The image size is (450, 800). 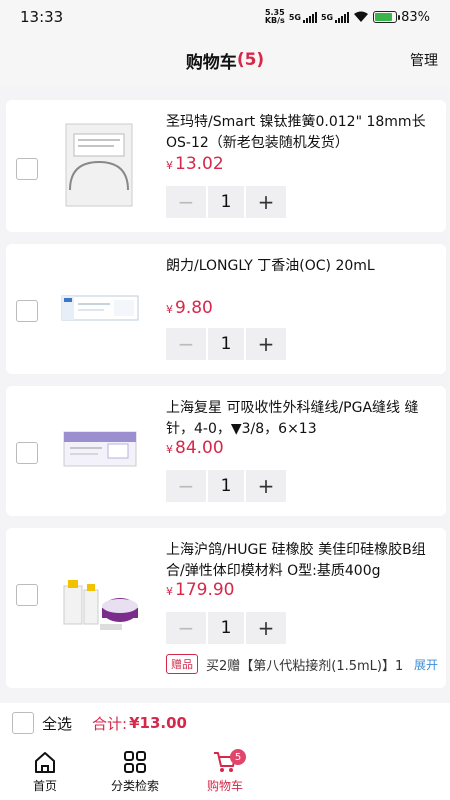 I want to click on gift-badge: 赠品, so click(x=182, y=664).